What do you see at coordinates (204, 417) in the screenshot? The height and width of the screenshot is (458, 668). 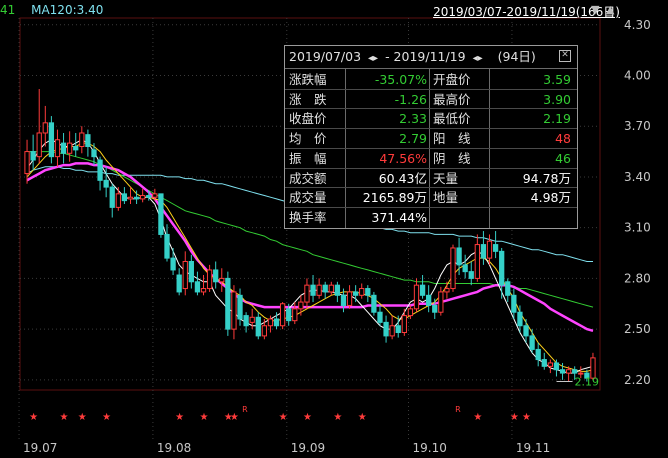 I see `star-signal-marker: ★` at bounding box center [204, 417].